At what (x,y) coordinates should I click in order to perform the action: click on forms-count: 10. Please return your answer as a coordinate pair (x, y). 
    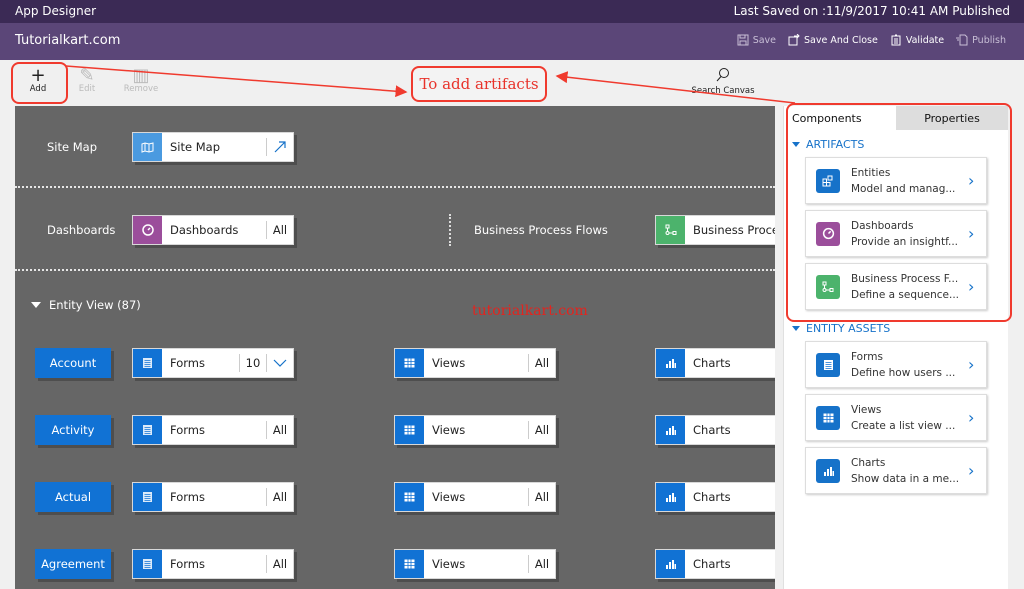
    Looking at the image, I should click on (253, 363).